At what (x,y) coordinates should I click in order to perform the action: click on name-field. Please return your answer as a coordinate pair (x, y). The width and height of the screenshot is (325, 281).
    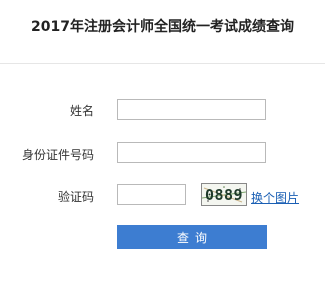
    Looking at the image, I should click on (191, 109).